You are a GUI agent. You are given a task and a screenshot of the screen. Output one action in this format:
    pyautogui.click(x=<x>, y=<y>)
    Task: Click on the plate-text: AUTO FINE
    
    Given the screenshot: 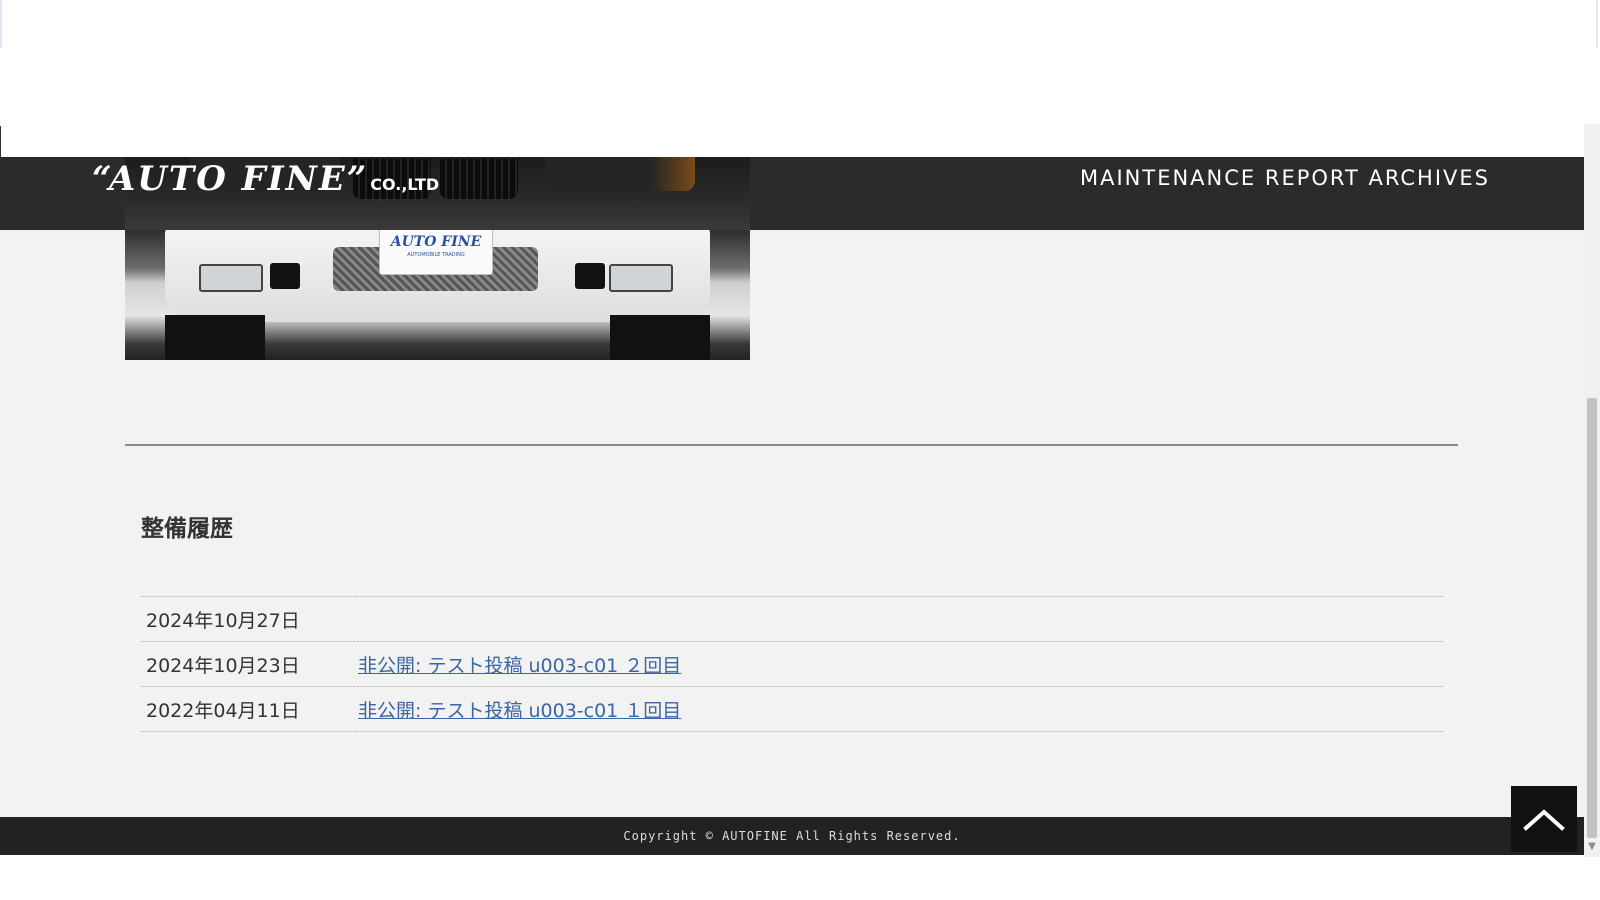 What is the action you would take?
    pyautogui.click(x=436, y=242)
    